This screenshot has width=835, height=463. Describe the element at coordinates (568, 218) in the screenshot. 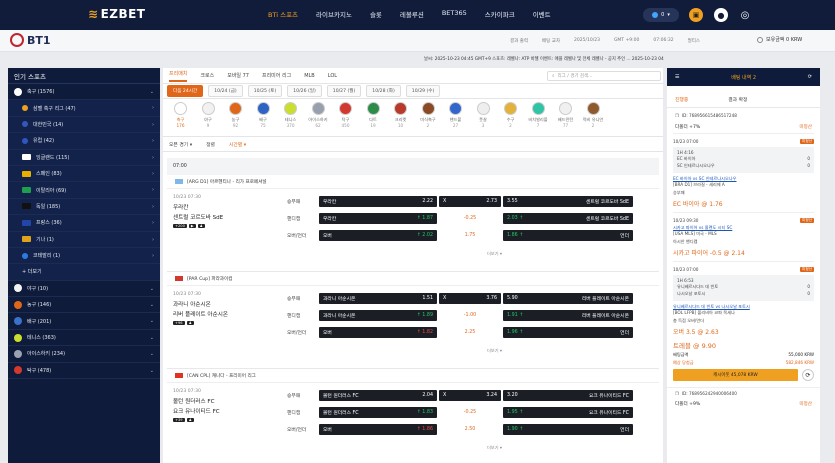

I see `odds-away-handicap-button: 2.03 ↑ 센트럴 코르도바 SdE` at that location.